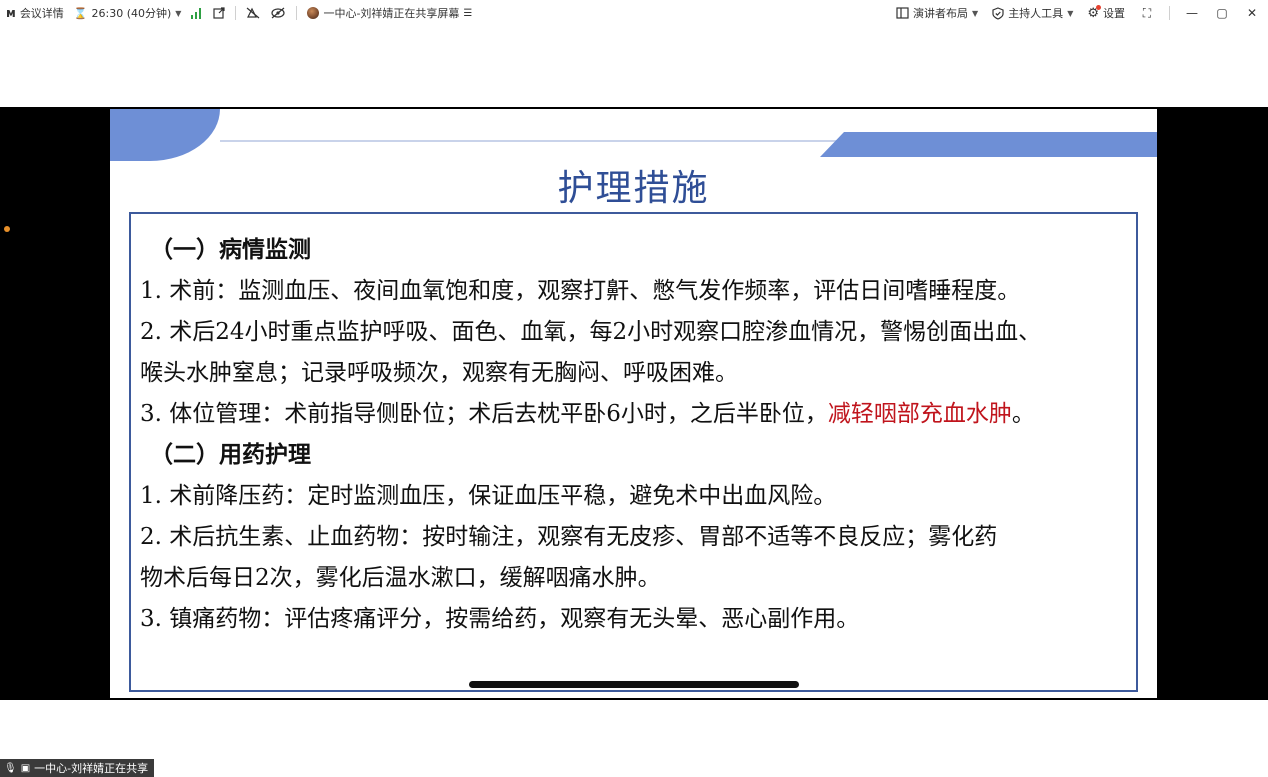 This screenshot has width=1268, height=777. I want to click on sharing-indicator: 🎙 ▣ 一中心-刘祥婧正在共享, so click(77, 768).